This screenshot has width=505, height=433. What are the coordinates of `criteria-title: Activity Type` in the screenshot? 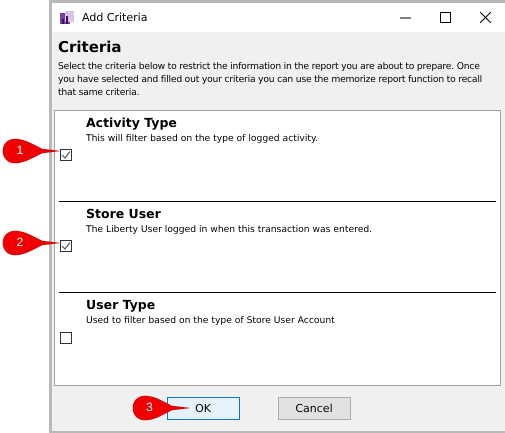 It's located at (132, 122).